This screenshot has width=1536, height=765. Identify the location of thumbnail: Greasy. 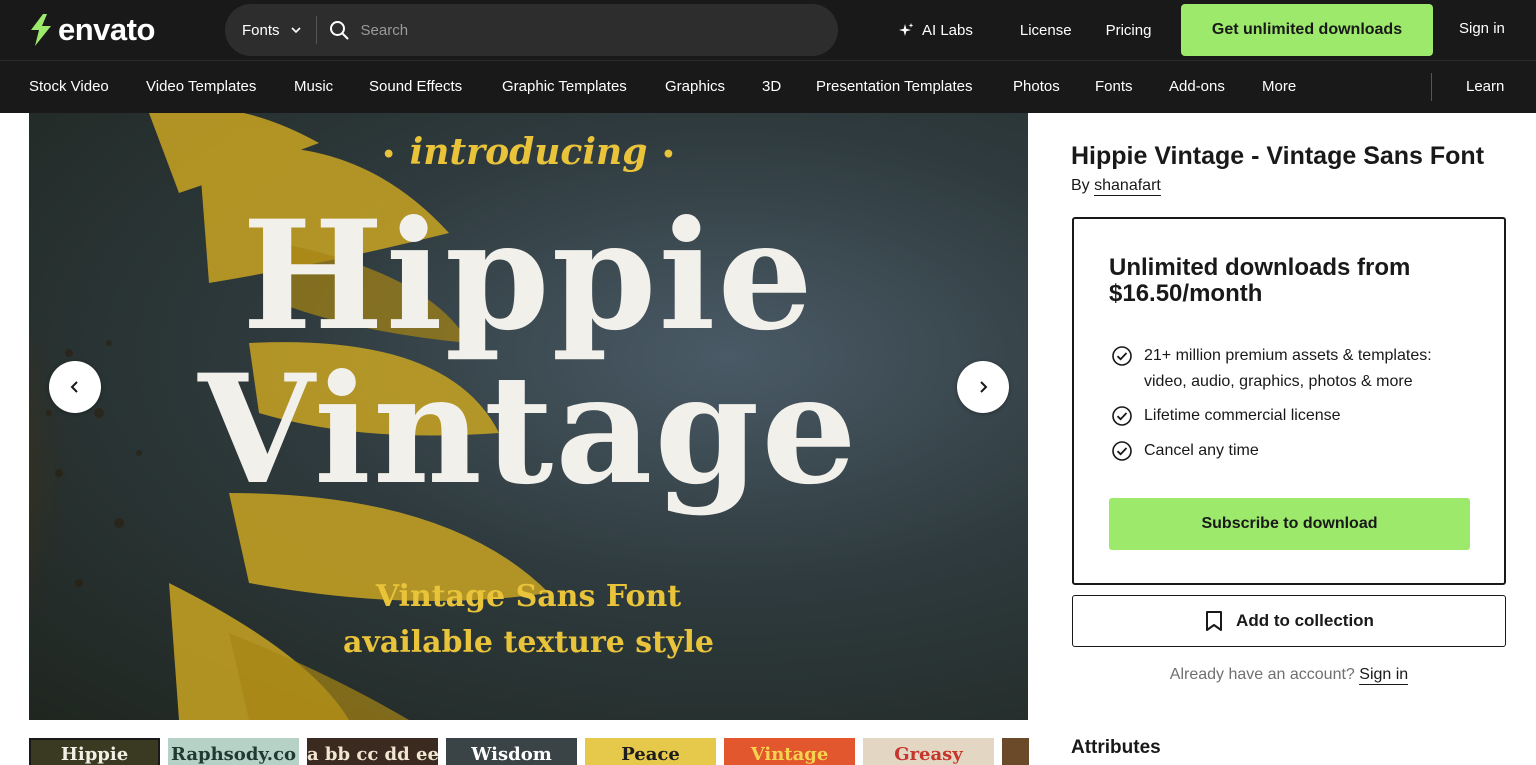
(928, 751).